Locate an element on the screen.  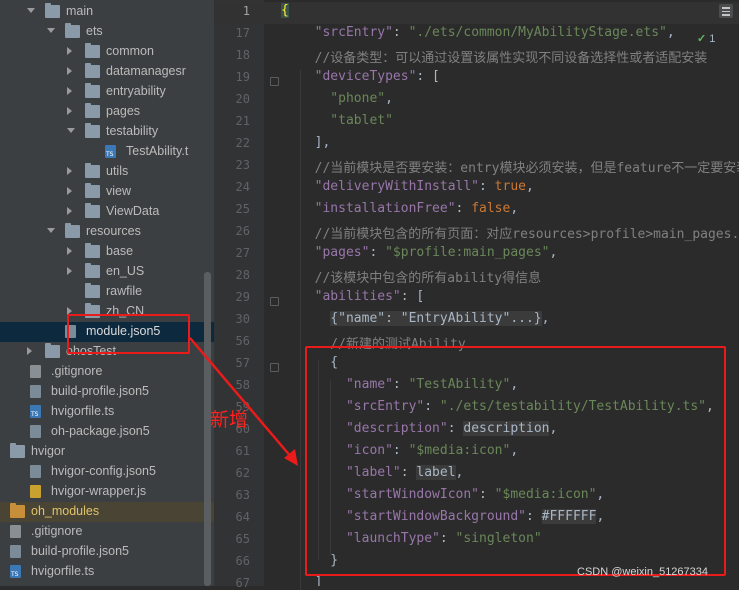
tree-item: hvigor-config.json5 is located at coordinates (107, 472).